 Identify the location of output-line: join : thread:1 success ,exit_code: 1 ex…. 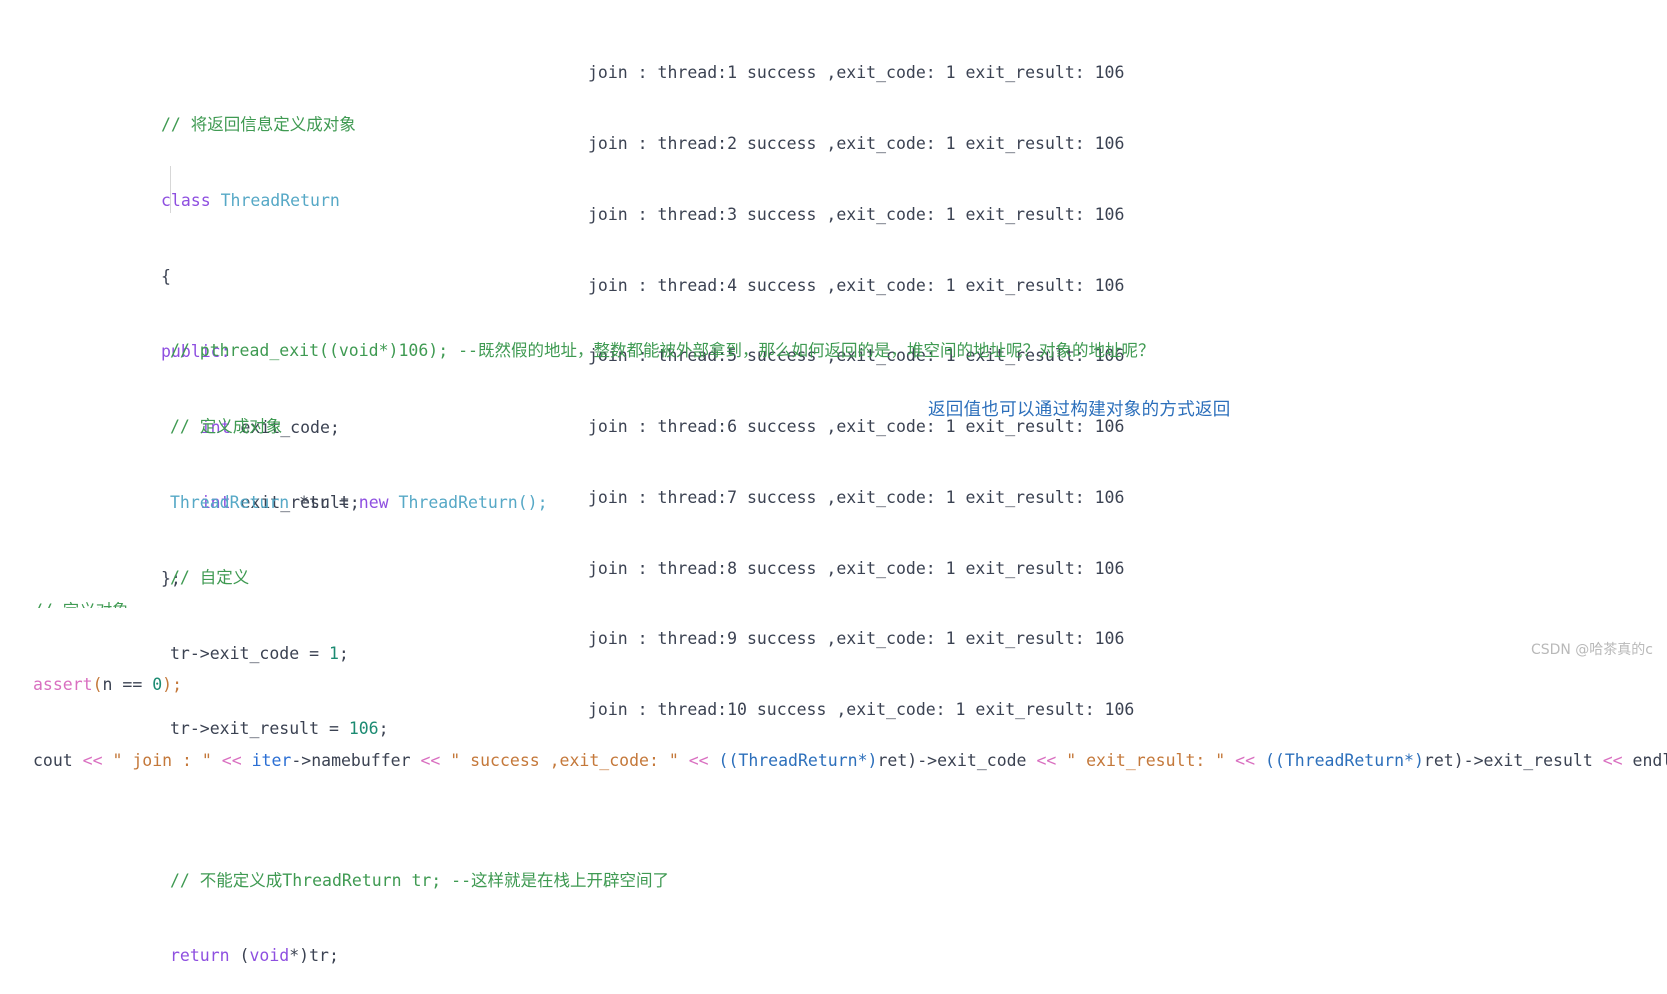
(856, 73).